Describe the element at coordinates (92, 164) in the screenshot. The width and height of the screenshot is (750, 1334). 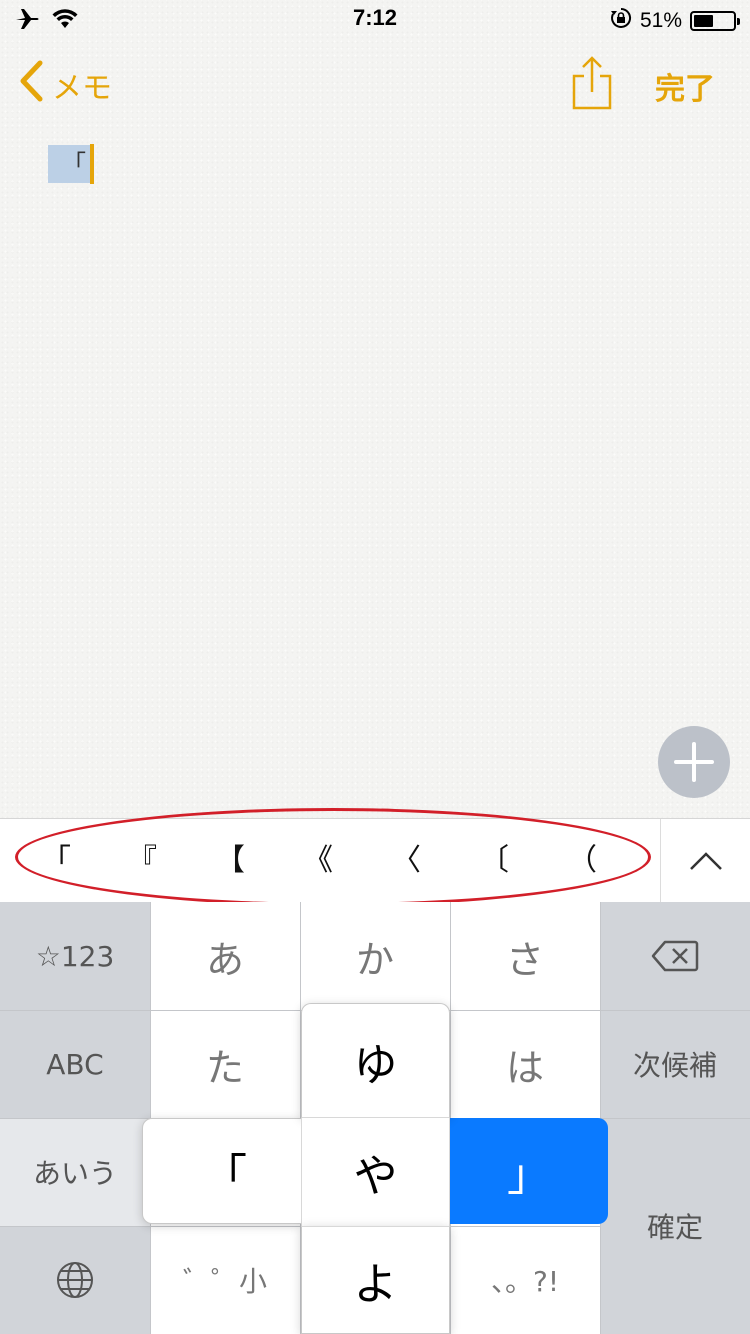
I see `text-caret` at that location.